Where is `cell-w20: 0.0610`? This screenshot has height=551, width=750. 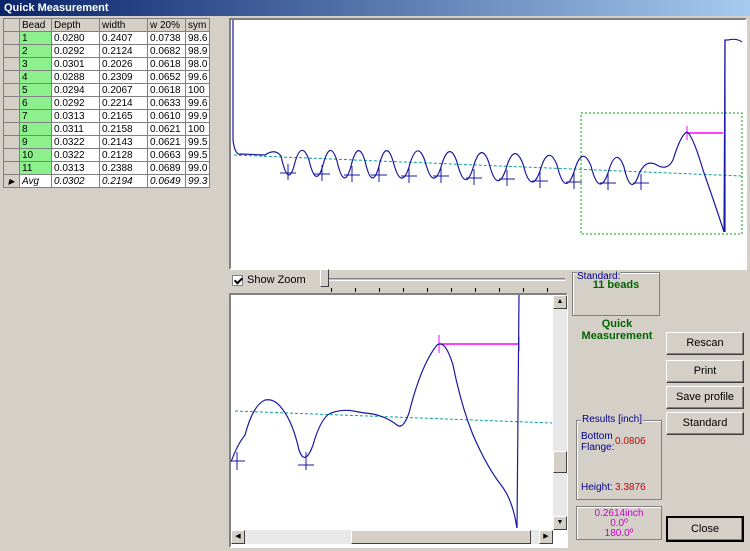
cell-w20: 0.0610 is located at coordinates (166, 116).